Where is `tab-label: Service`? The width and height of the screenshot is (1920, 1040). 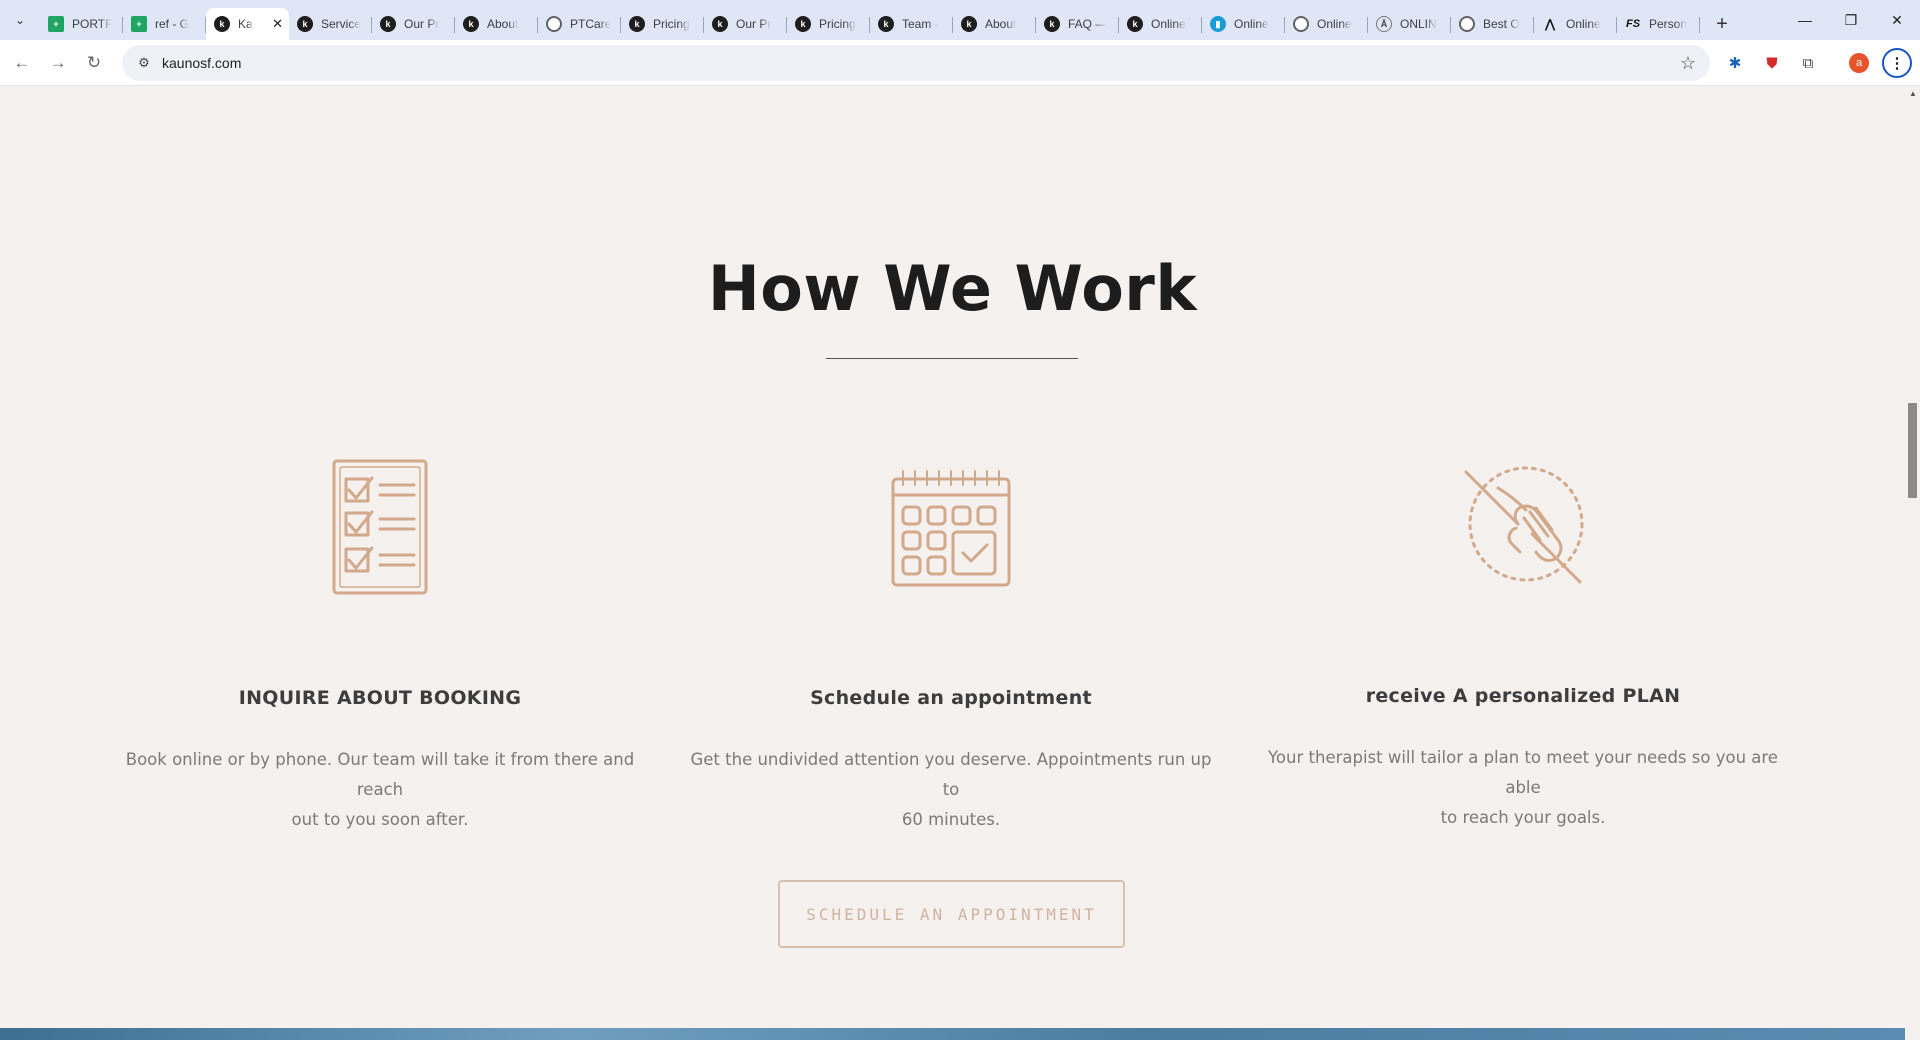
tab-label: Service is located at coordinates (341, 24).